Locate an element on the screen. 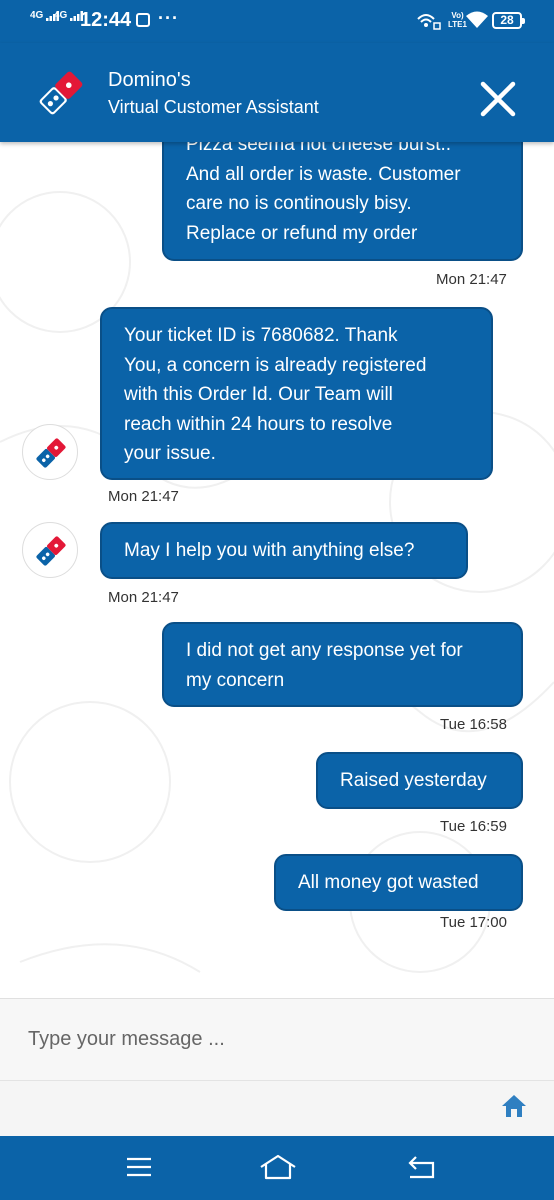  message-line: care no is continously bisy. is located at coordinates (299, 203).